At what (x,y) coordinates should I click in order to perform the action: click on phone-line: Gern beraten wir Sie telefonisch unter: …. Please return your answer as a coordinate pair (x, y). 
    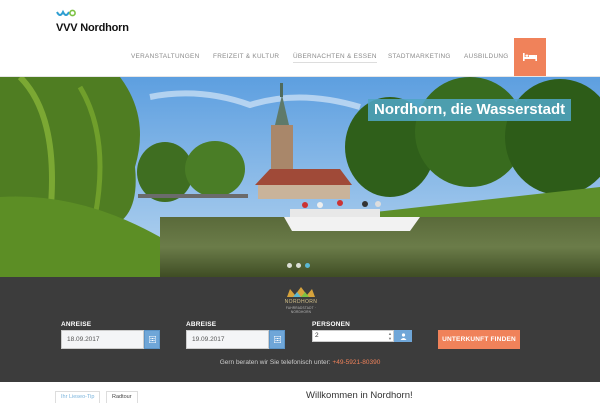
    Looking at the image, I should click on (300, 362).